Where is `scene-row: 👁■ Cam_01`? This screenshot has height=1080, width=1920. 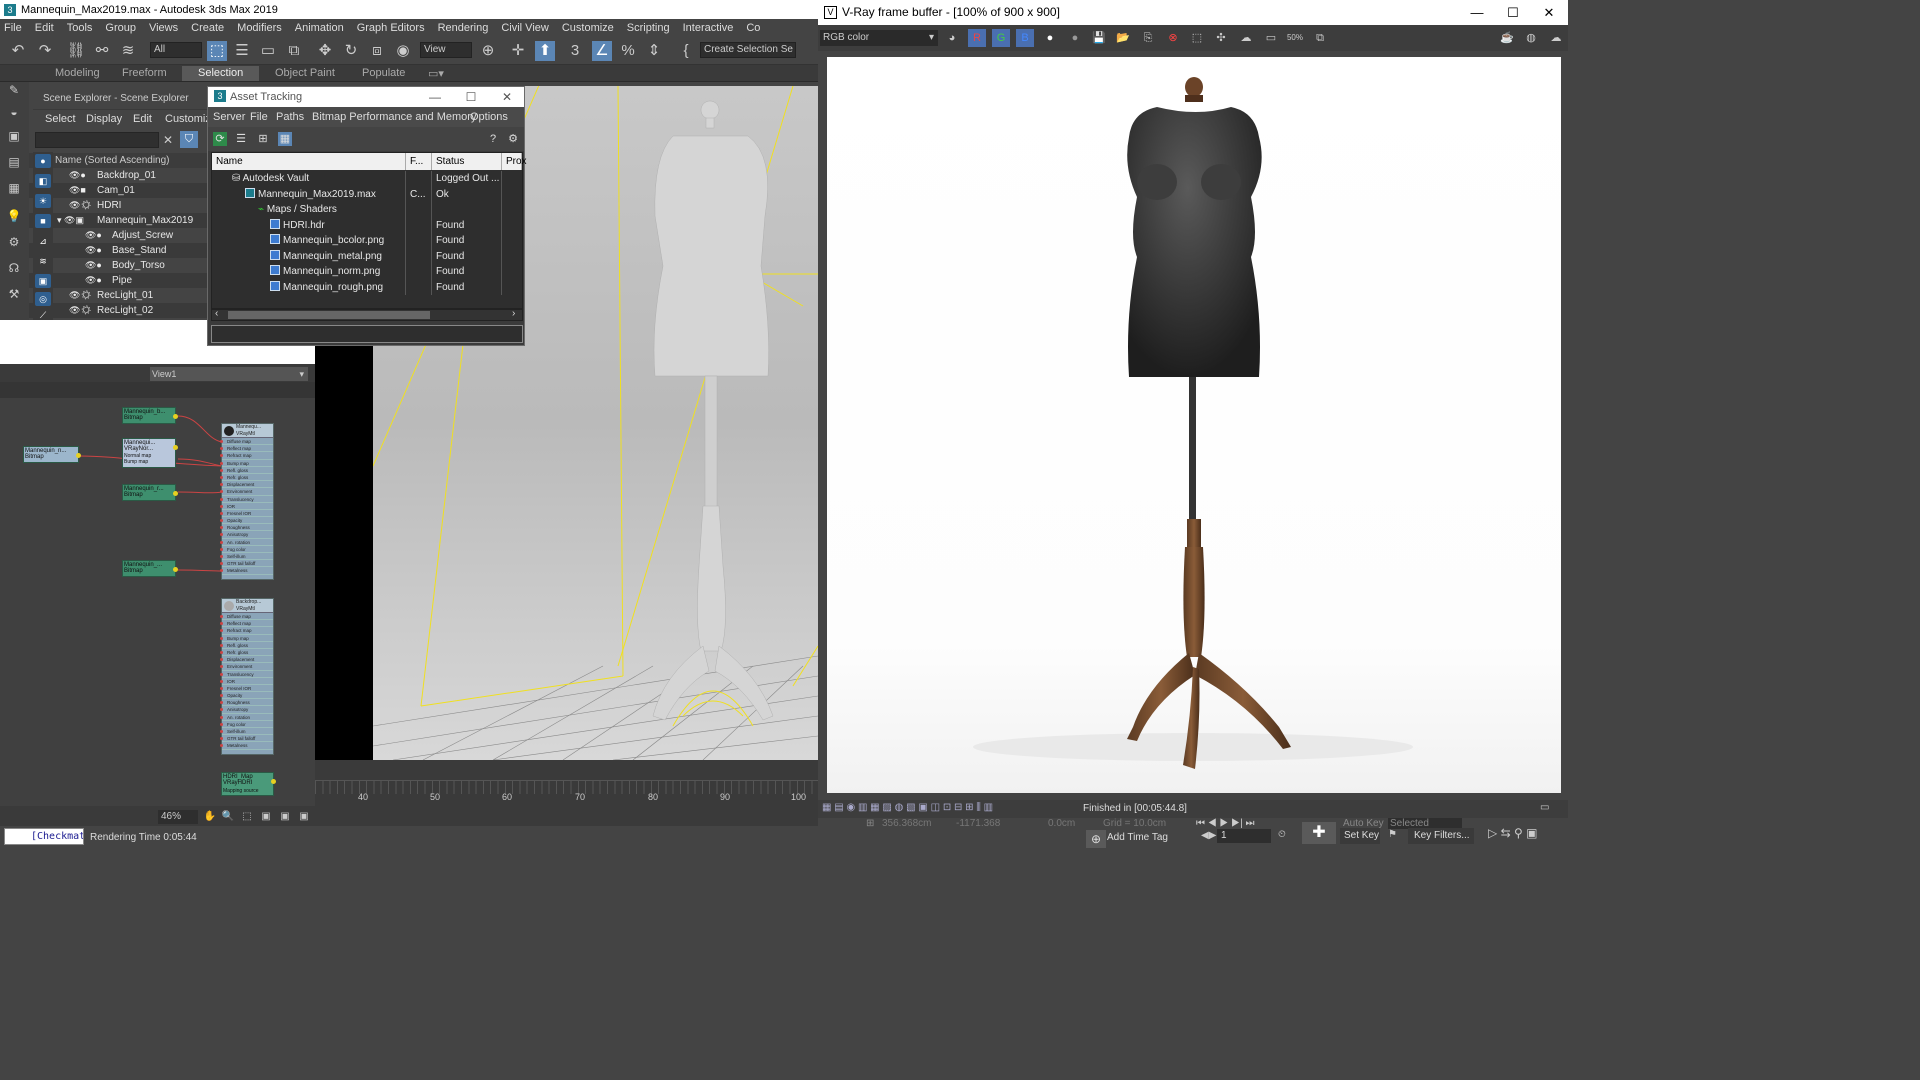 scene-row: 👁■ Cam_01 is located at coordinates (118, 190).